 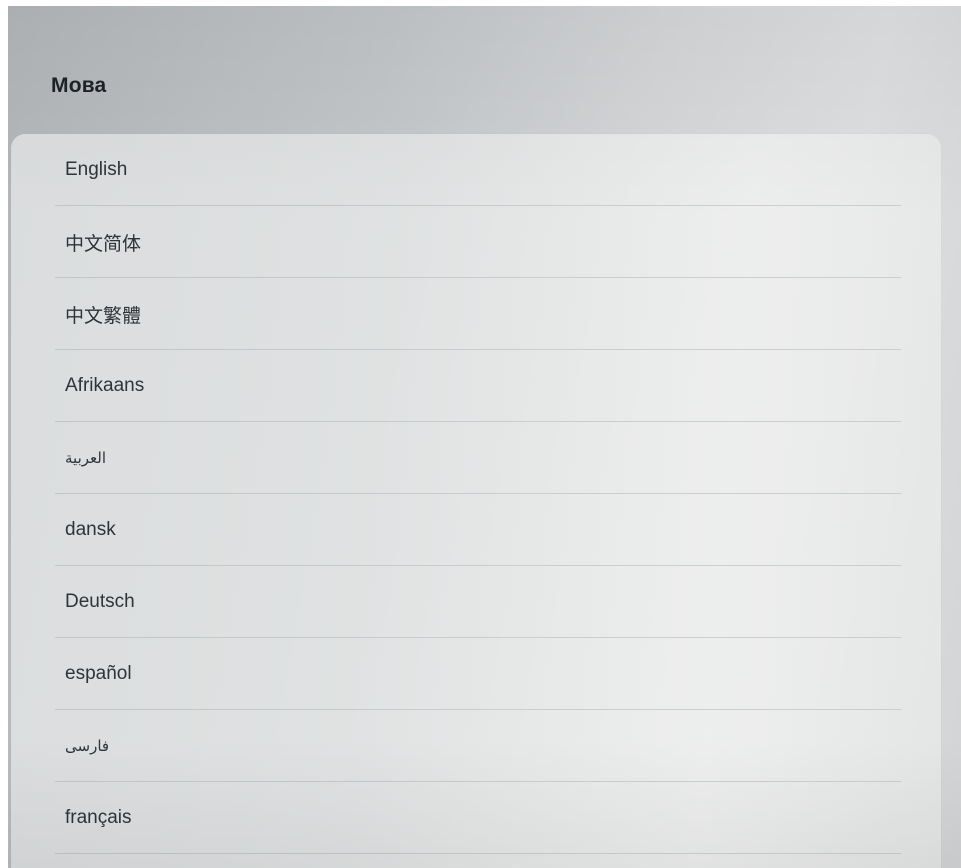 What do you see at coordinates (476, 170) in the screenshot?
I see `language-option-english: English` at bounding box center [476, 170].